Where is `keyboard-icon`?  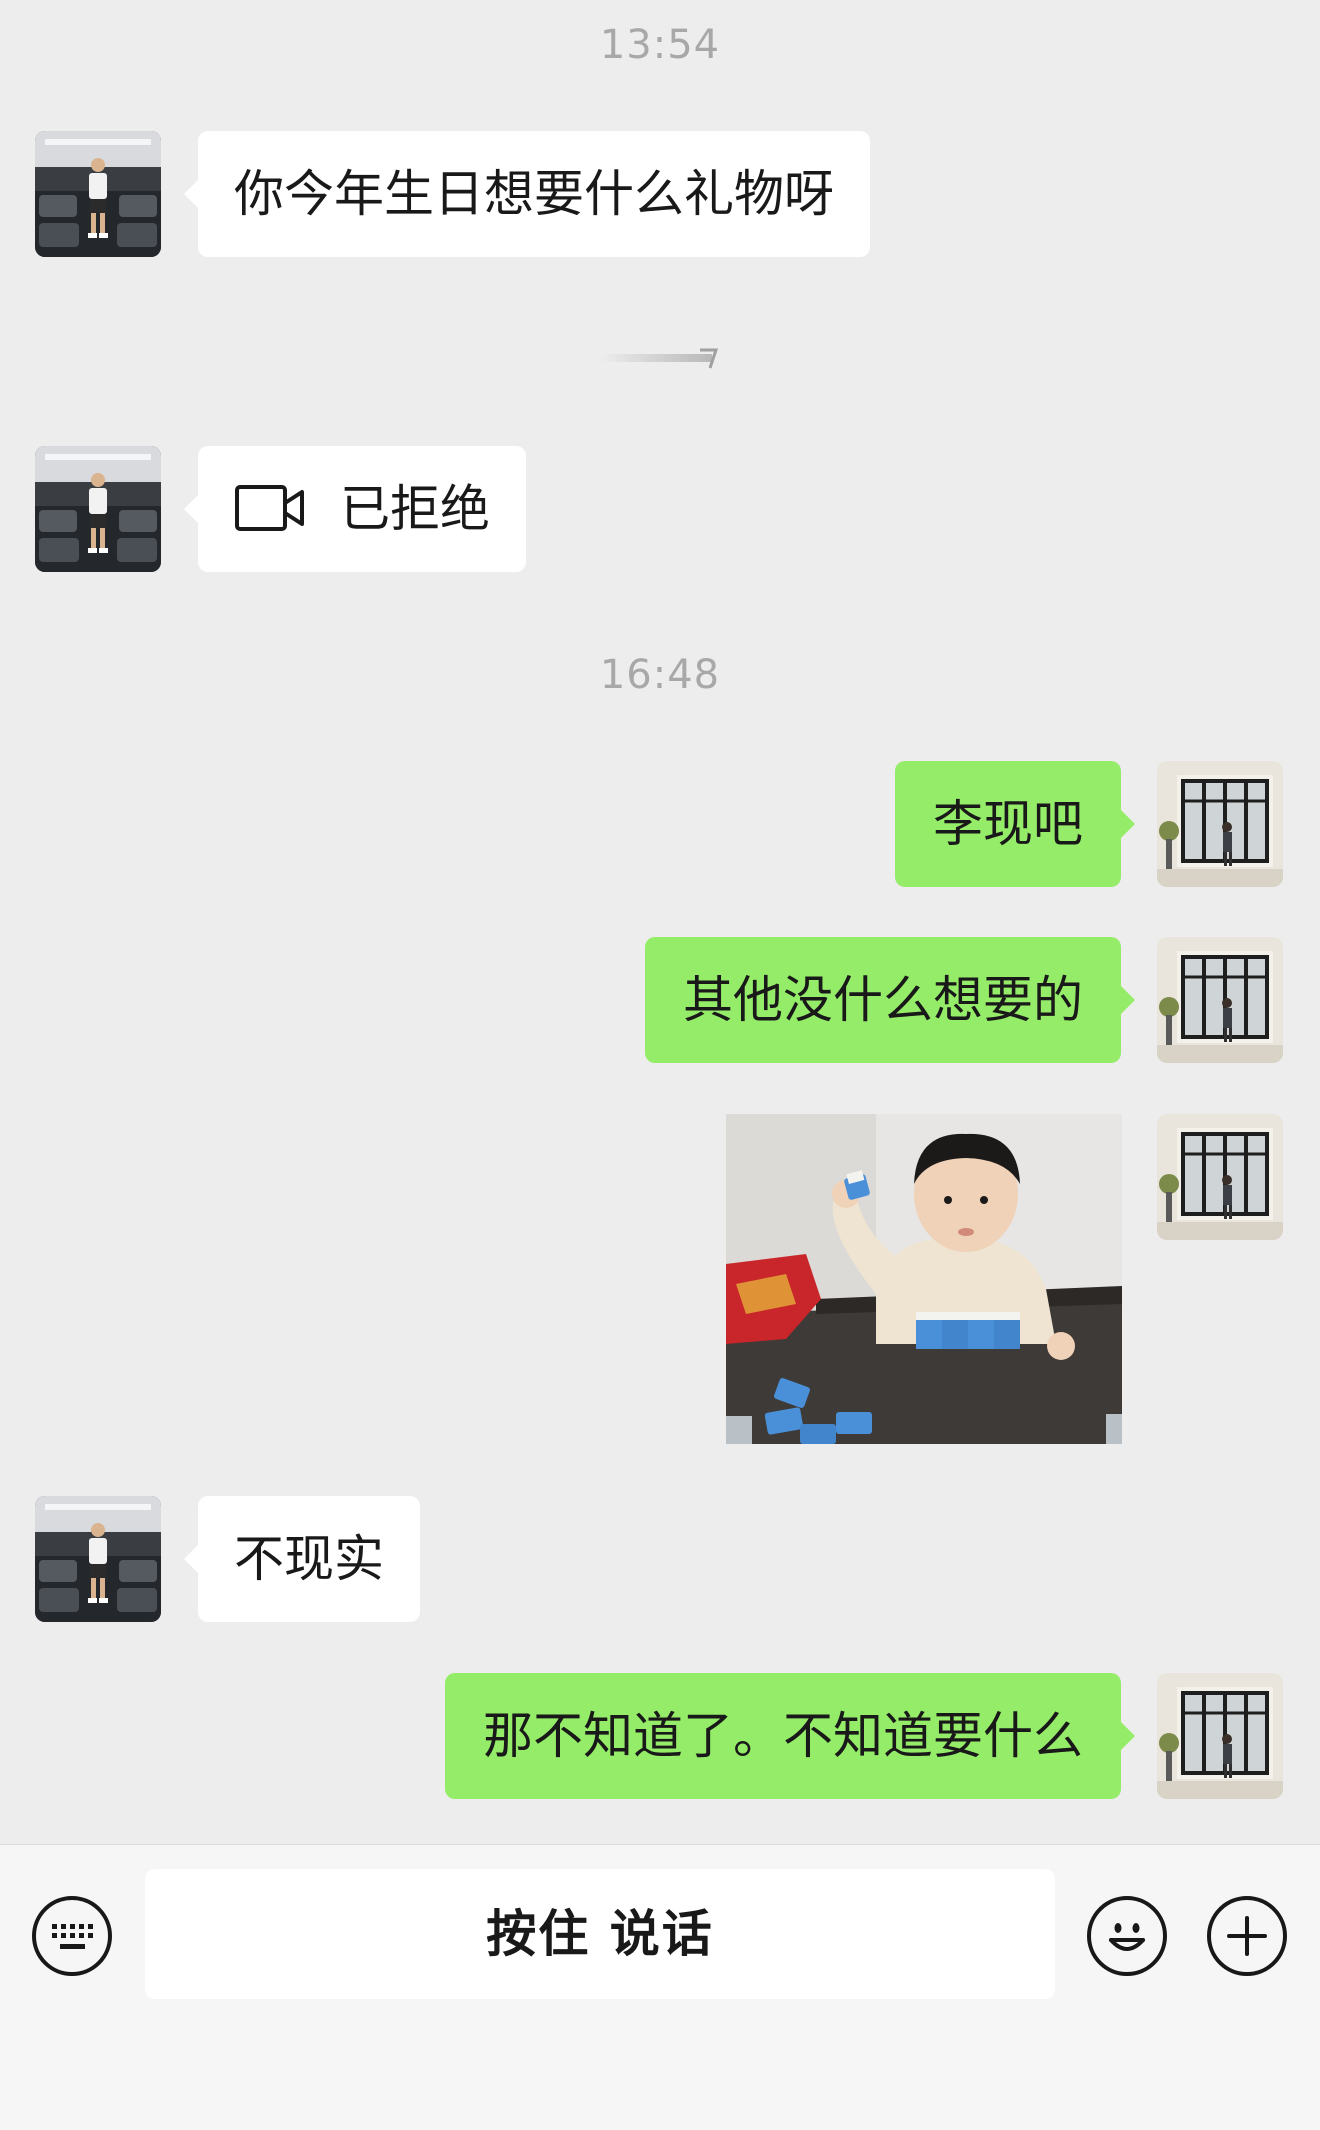
keyboard-icon is located at coordinates (72, 1936).